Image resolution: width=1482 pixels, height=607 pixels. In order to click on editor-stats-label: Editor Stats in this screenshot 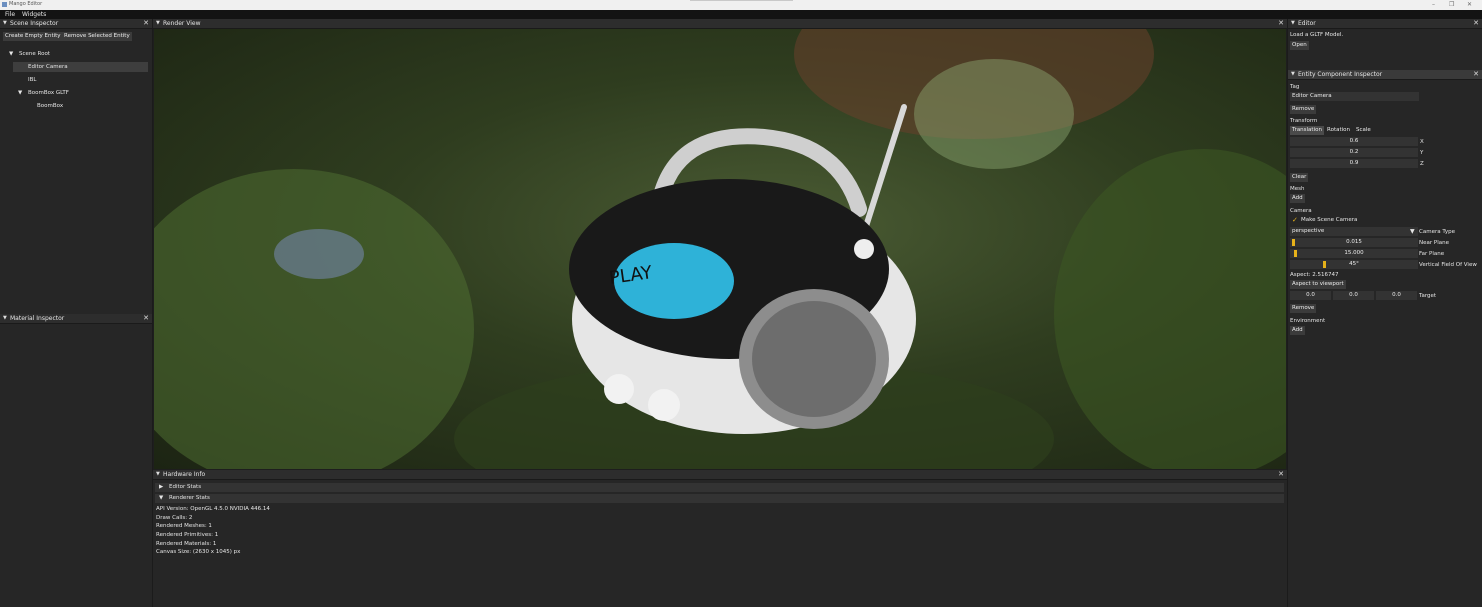, I will do `click(185, 487)`.